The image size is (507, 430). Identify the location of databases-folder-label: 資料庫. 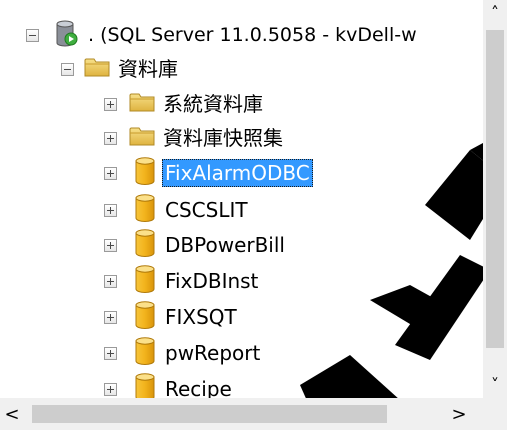
(148, 69).